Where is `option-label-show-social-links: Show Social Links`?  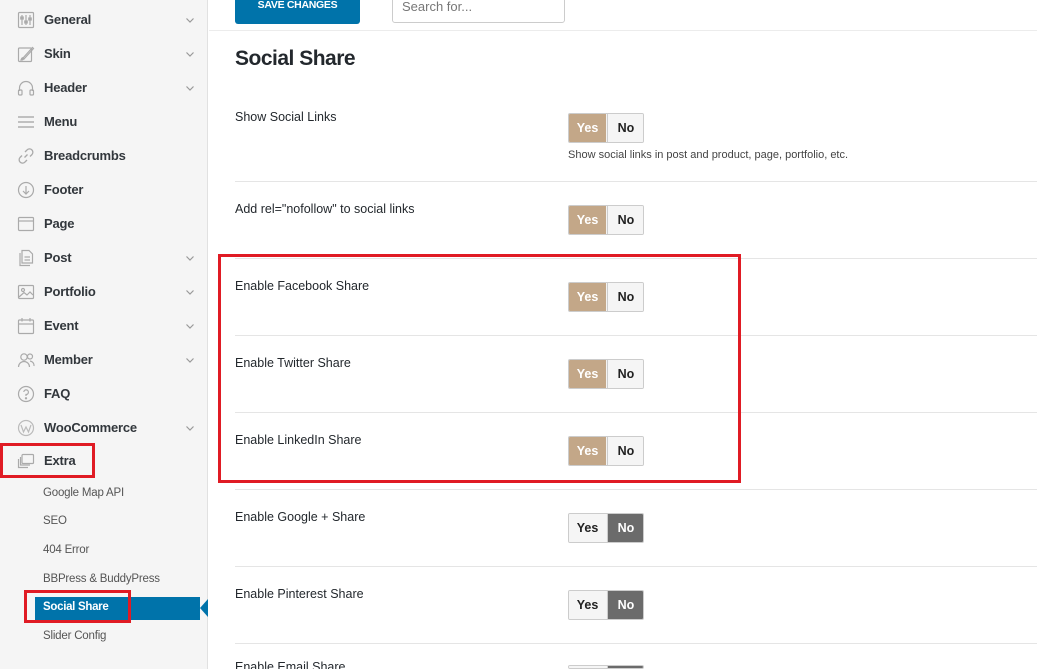 option-label-show-social-links: Show Social Links is located at coordinates (286, 117).